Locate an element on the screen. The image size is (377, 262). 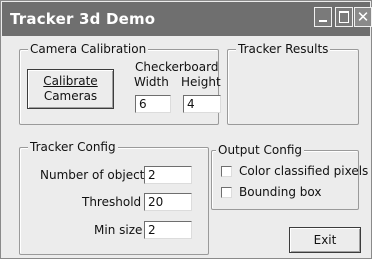
min-size-label: Min size is located at coordinates (118, 230).